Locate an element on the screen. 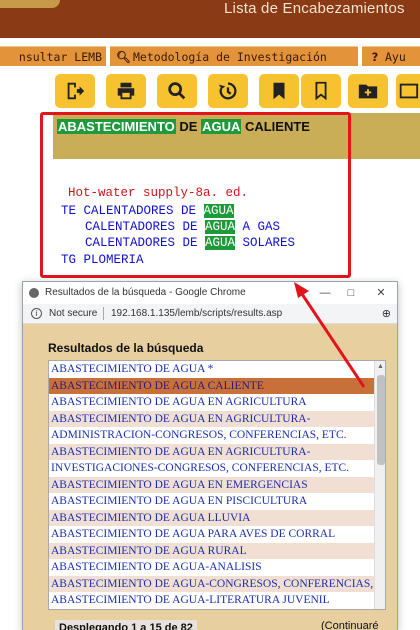  tab-label: nsultar LEMB is located at coordinates (60, 57).